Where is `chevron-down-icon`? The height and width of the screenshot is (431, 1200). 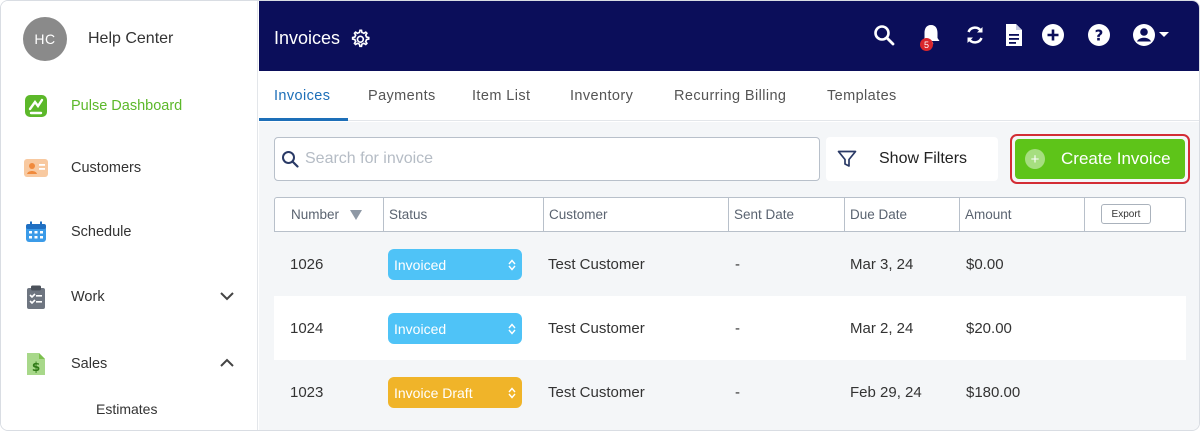 chevron-down-icon is located at coordinates (227, 298).